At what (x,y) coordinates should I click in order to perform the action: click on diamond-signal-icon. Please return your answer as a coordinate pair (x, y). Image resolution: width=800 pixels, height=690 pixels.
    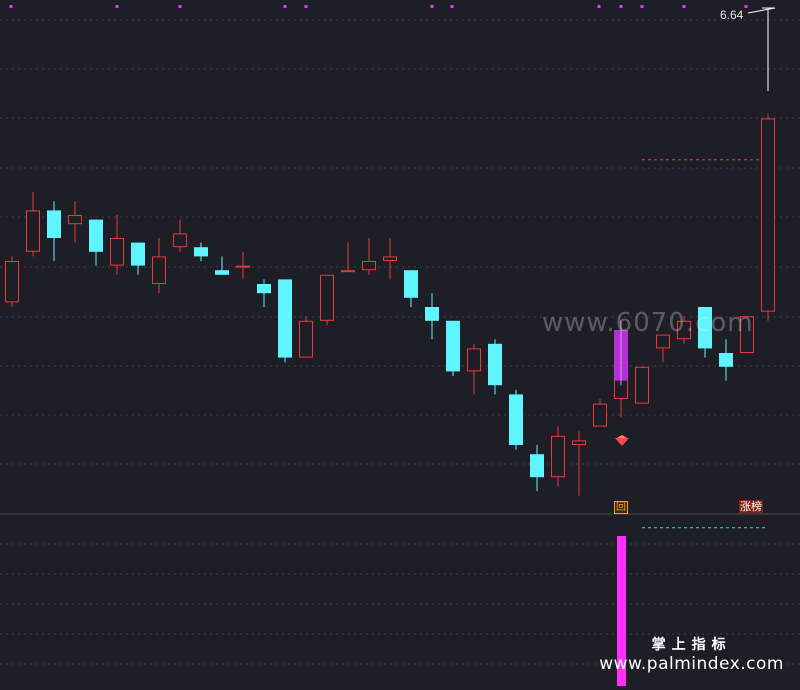
    Looking at the image, I should click on (622, 442).